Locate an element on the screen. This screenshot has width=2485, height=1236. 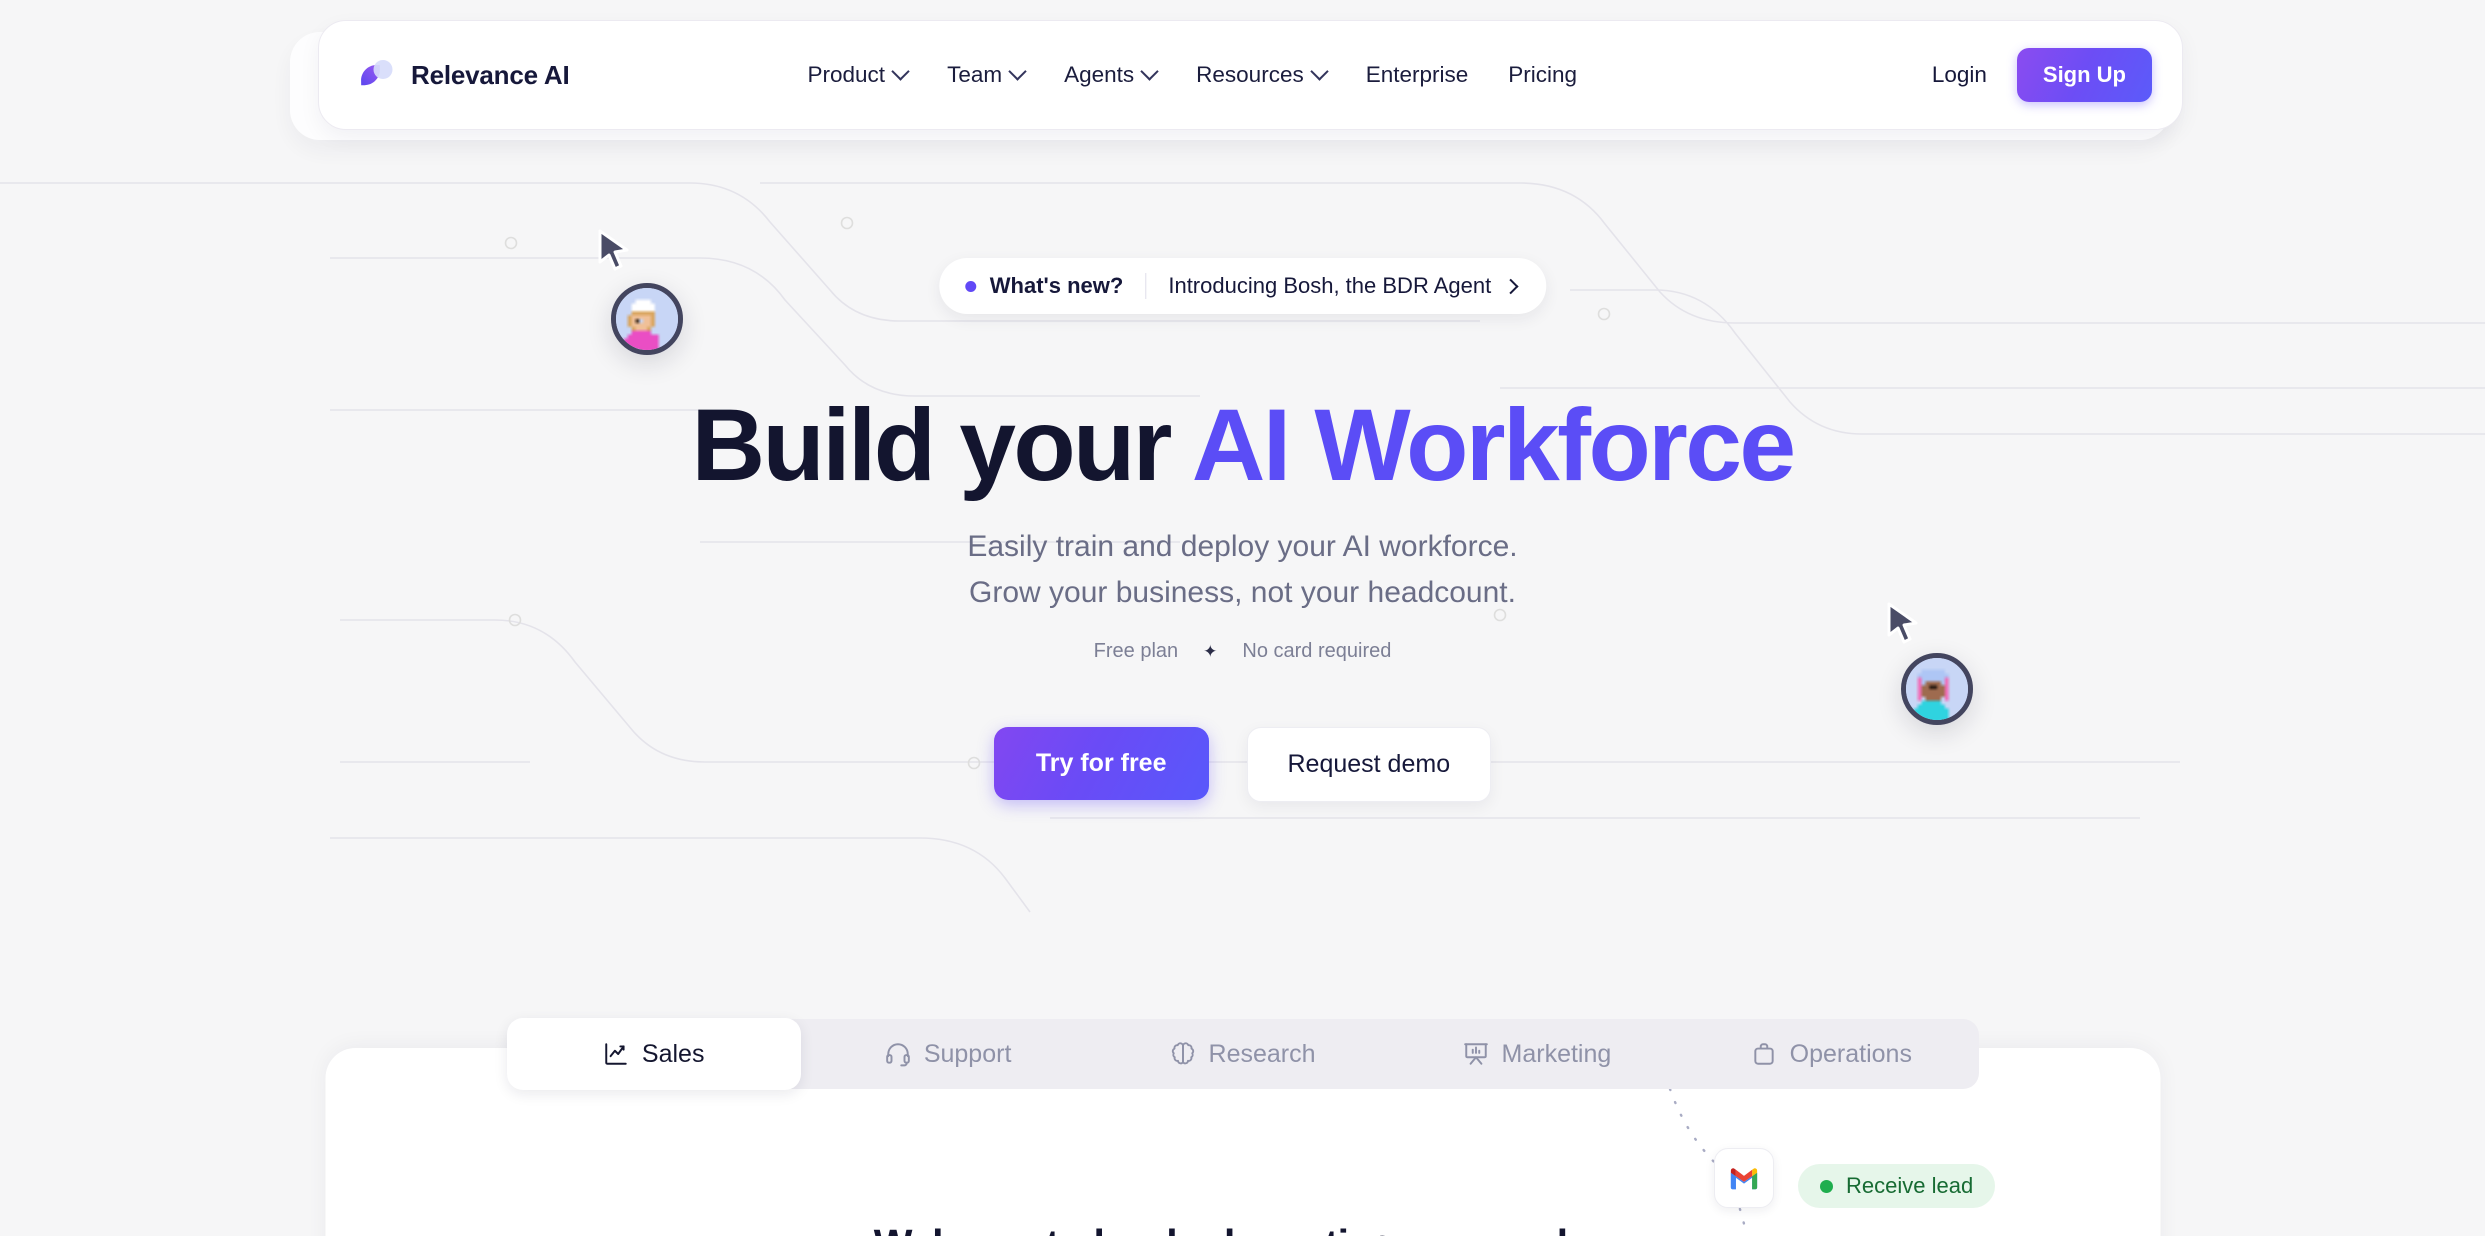
brand-name: Relevance AI is located at coordinates (490, 74).